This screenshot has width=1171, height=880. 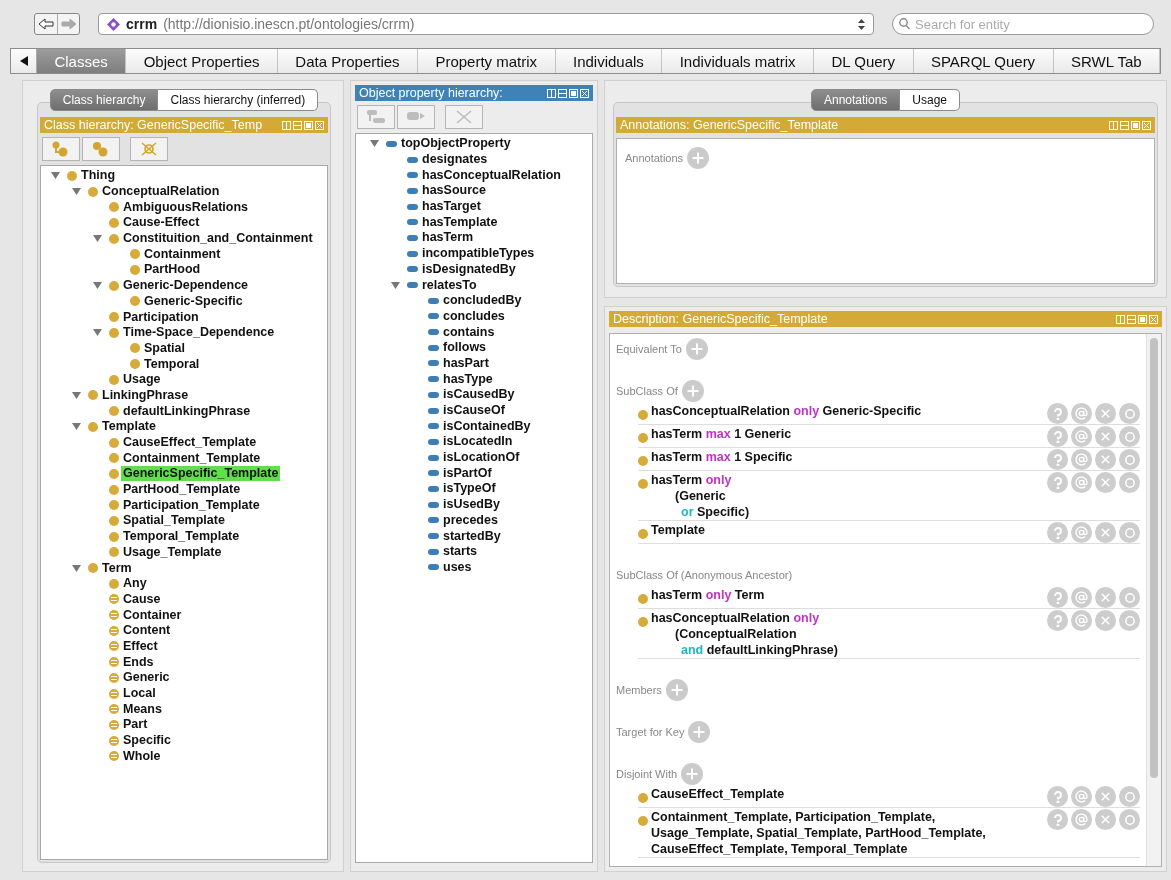 What do you see at coordinates (172, 270) in the screenshot?
I see `tree-item: PartHood` at bounding box center [172, 270].